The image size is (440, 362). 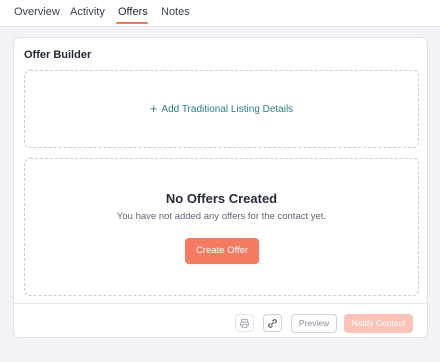 What do you see at coordinates (132, 23) in the screenshot?
I see `active-tab-indicator` at bounding box center [132, 23].